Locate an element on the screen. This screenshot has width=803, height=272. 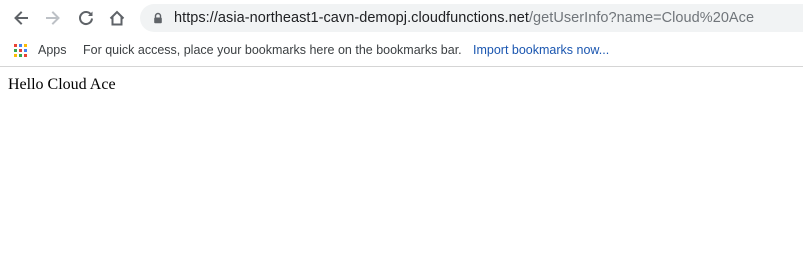
lock-icon is located at coordinates (158, 18).